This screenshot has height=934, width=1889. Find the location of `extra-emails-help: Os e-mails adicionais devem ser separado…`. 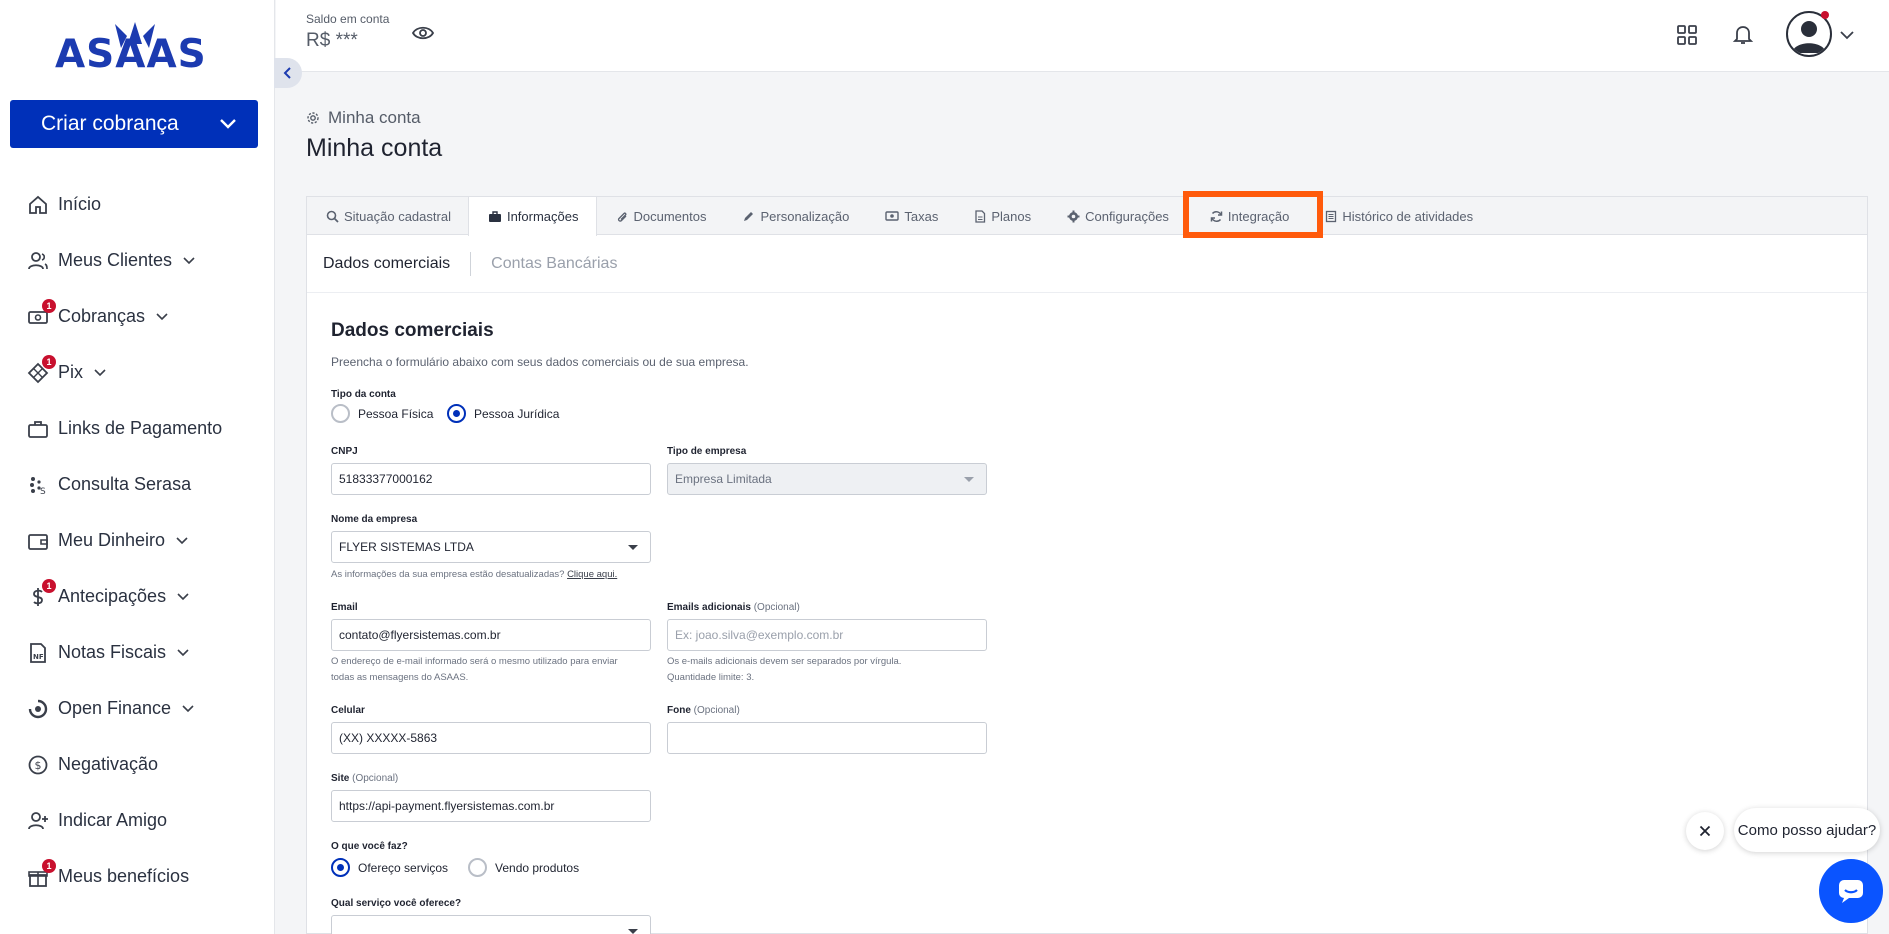

extra-emails-help: Os e-mails adicionais devem ser separado… is located at coordinates (784, 670).